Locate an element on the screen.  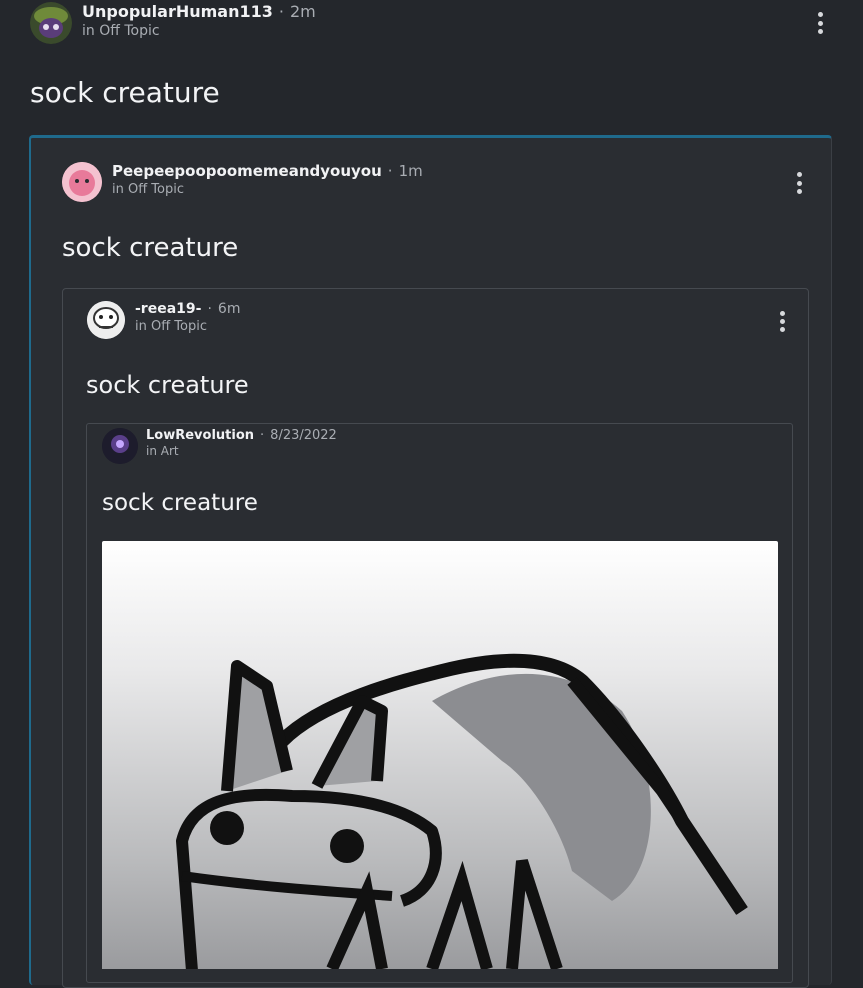
post-header: LowRevolution · 8/23/2022 in Art is located at coordinates (219, 446).